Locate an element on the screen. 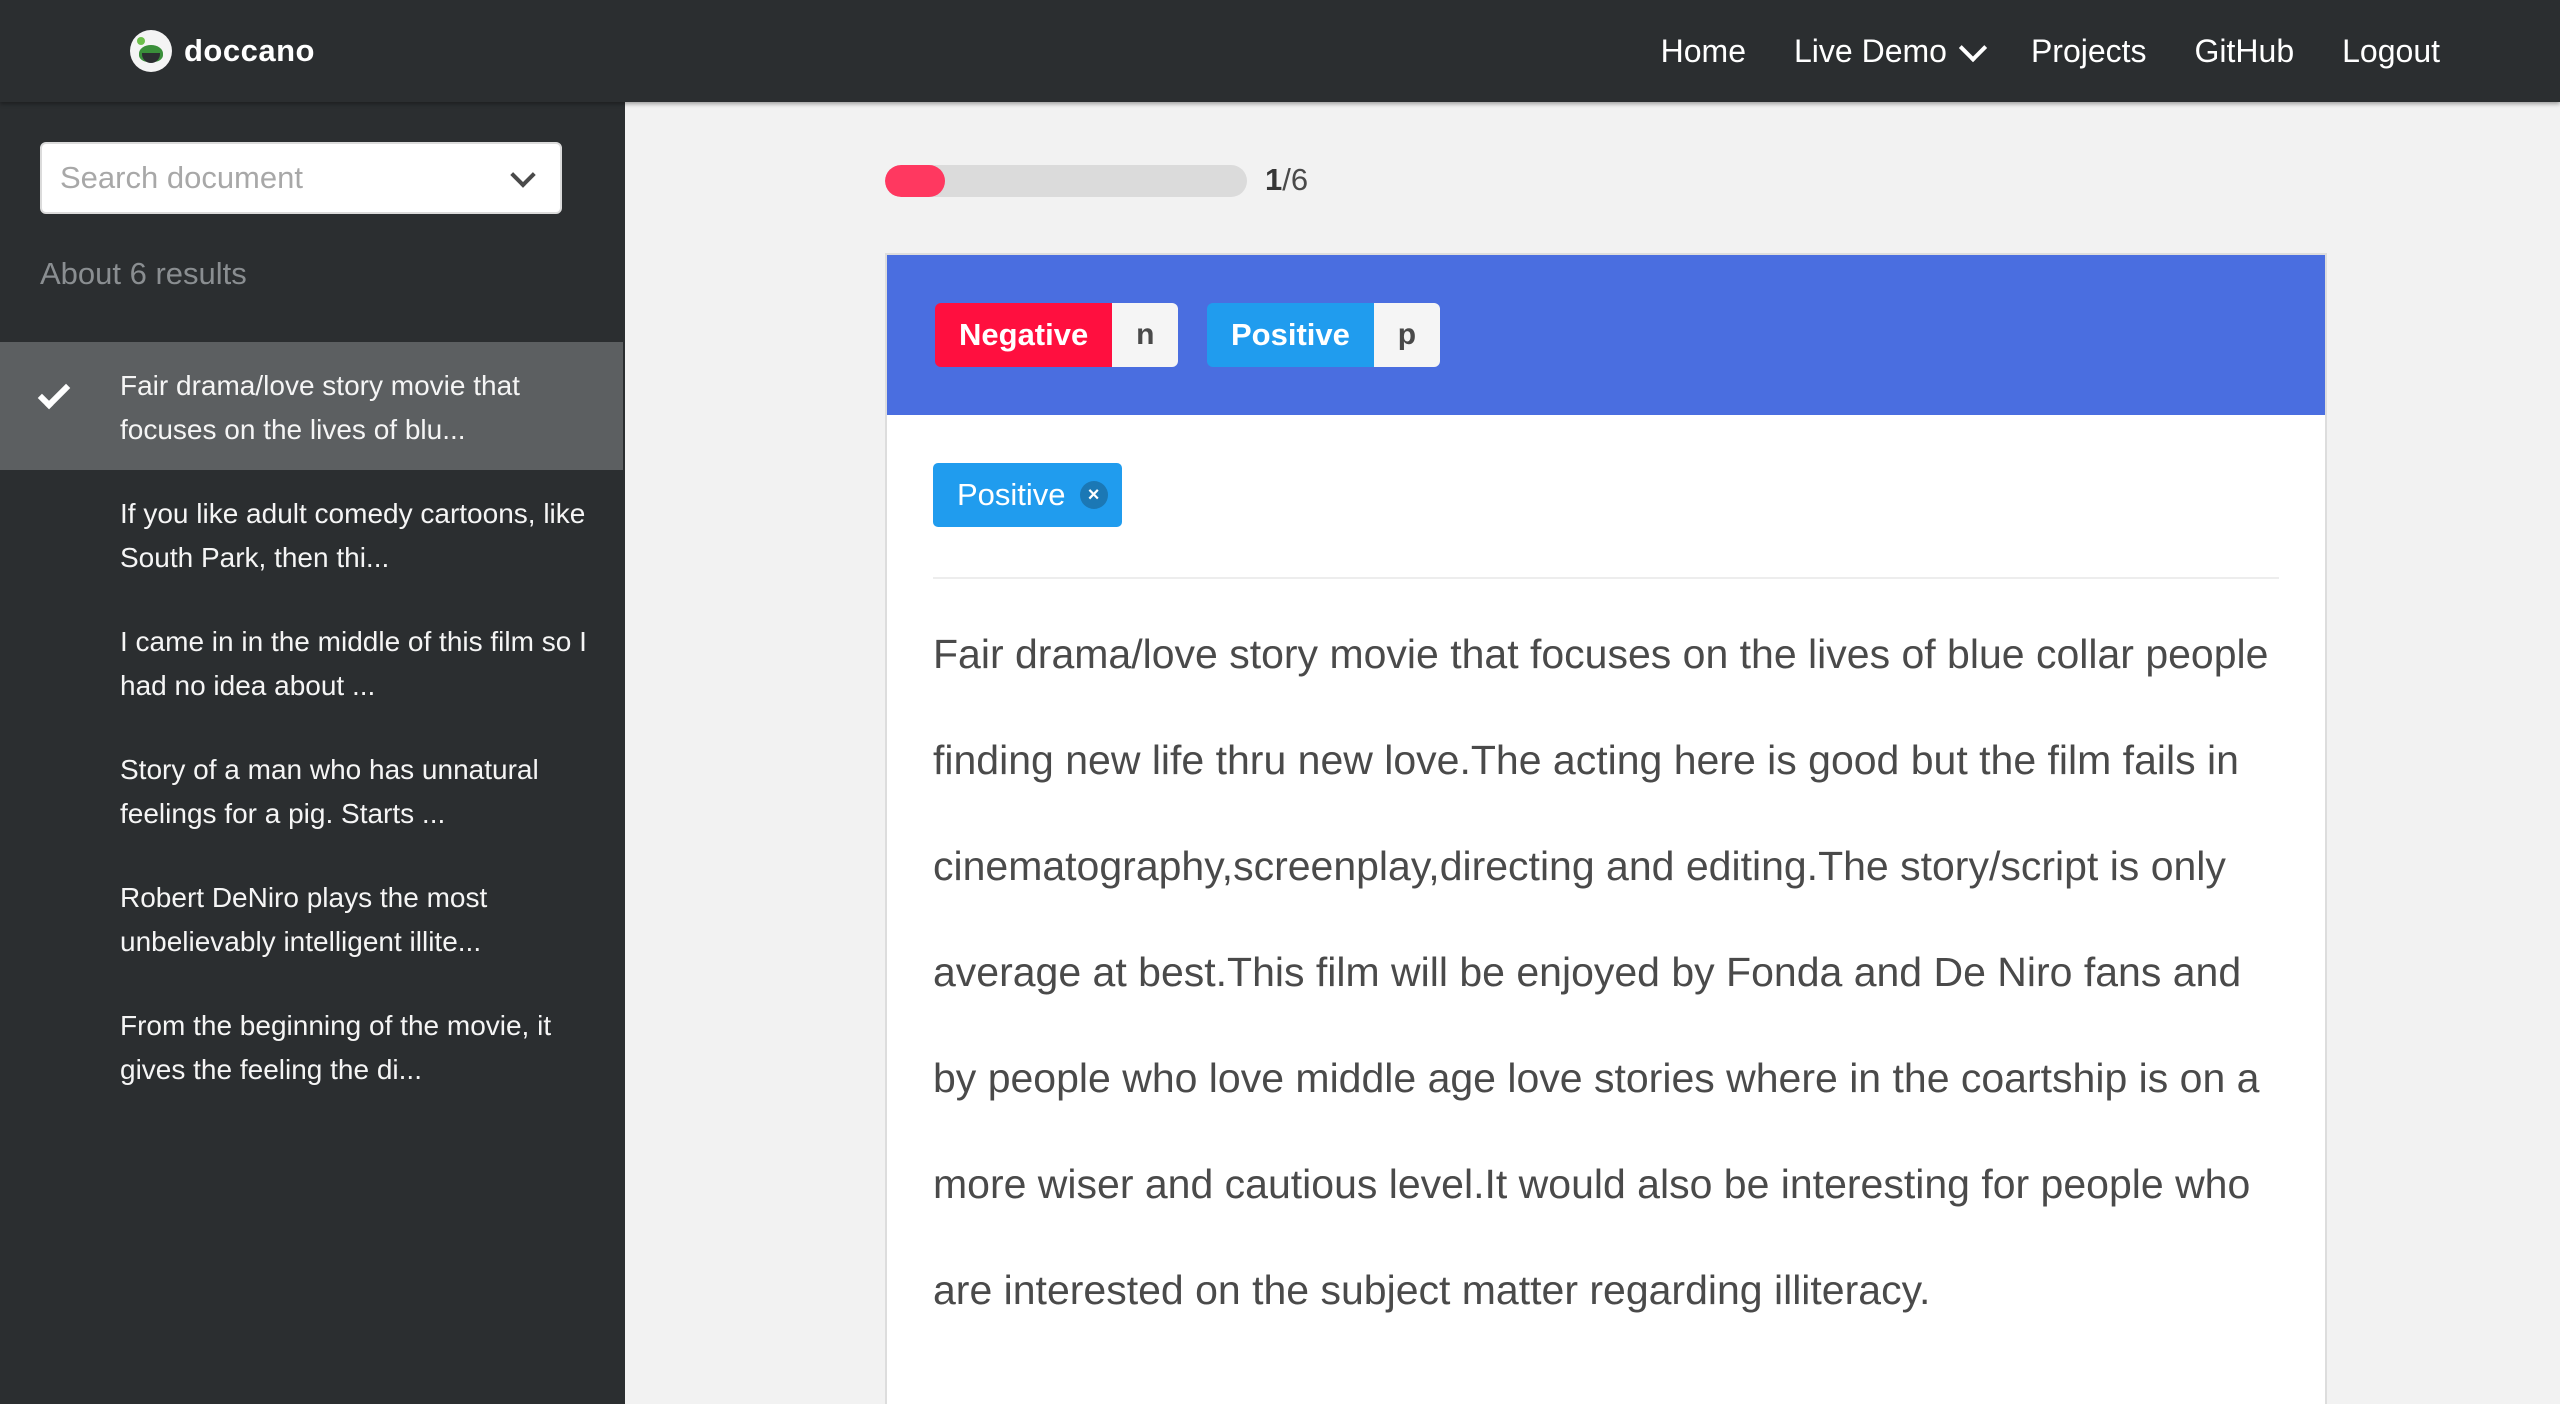 The height and width of the screenshot is (1404, 2560). nav-projects-label: Projects is located at coordinates (2088, 50).